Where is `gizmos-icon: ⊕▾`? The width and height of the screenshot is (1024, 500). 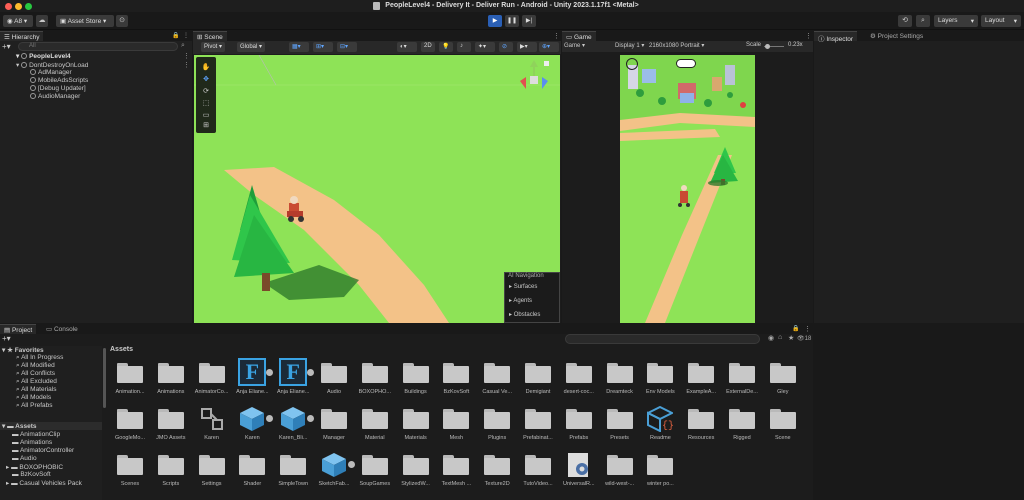 gizmos-icon: ⊕▾ is located at coordinates (549, 47).